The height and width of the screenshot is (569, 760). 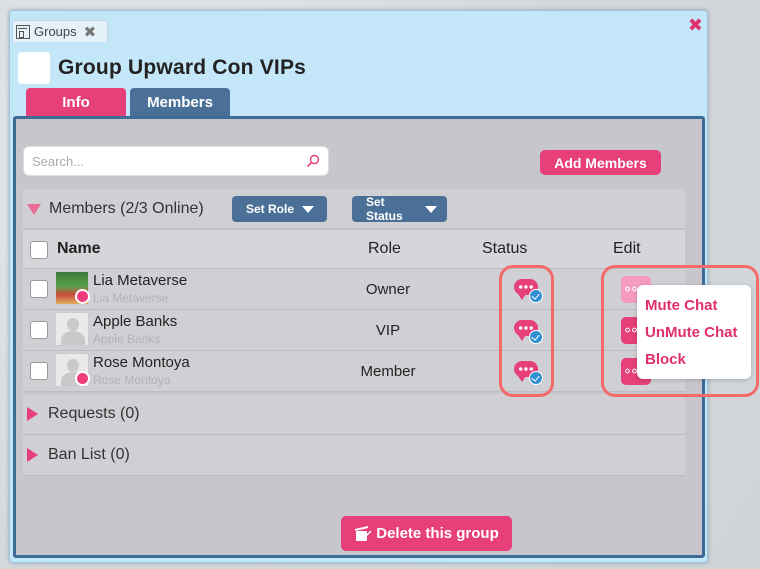 What do you see at coordinates (694, 305) in the screenshot?
I see `menu-item-mute-chat: Mute Chat` at bounding box center [694, 305].